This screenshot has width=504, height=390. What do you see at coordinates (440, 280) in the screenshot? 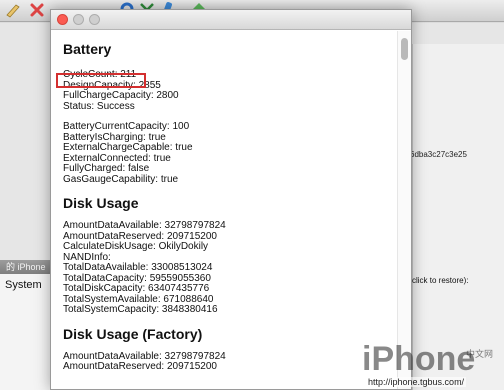
I see `background-restore-hint: click to restore):` at bounding box center [440, 280].